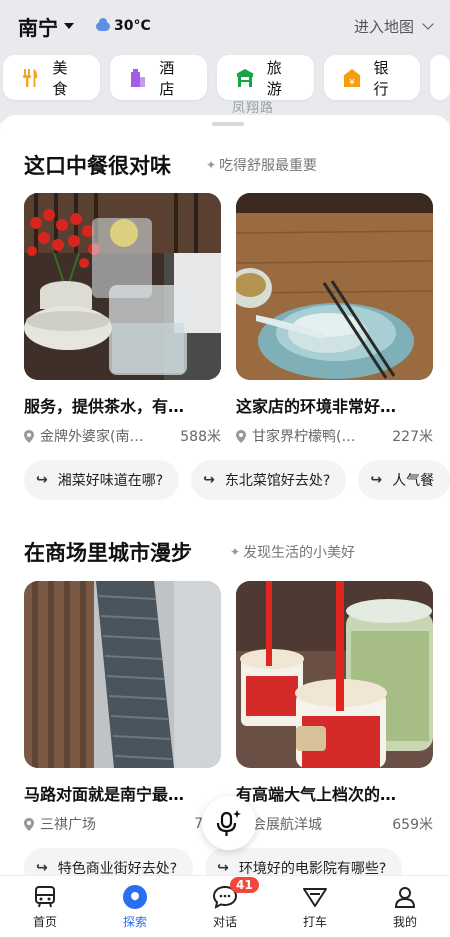  What do you see at coordinates (138, 78) in the screenshot?
I see `hotel-icon` at bounding box center [138, 78].